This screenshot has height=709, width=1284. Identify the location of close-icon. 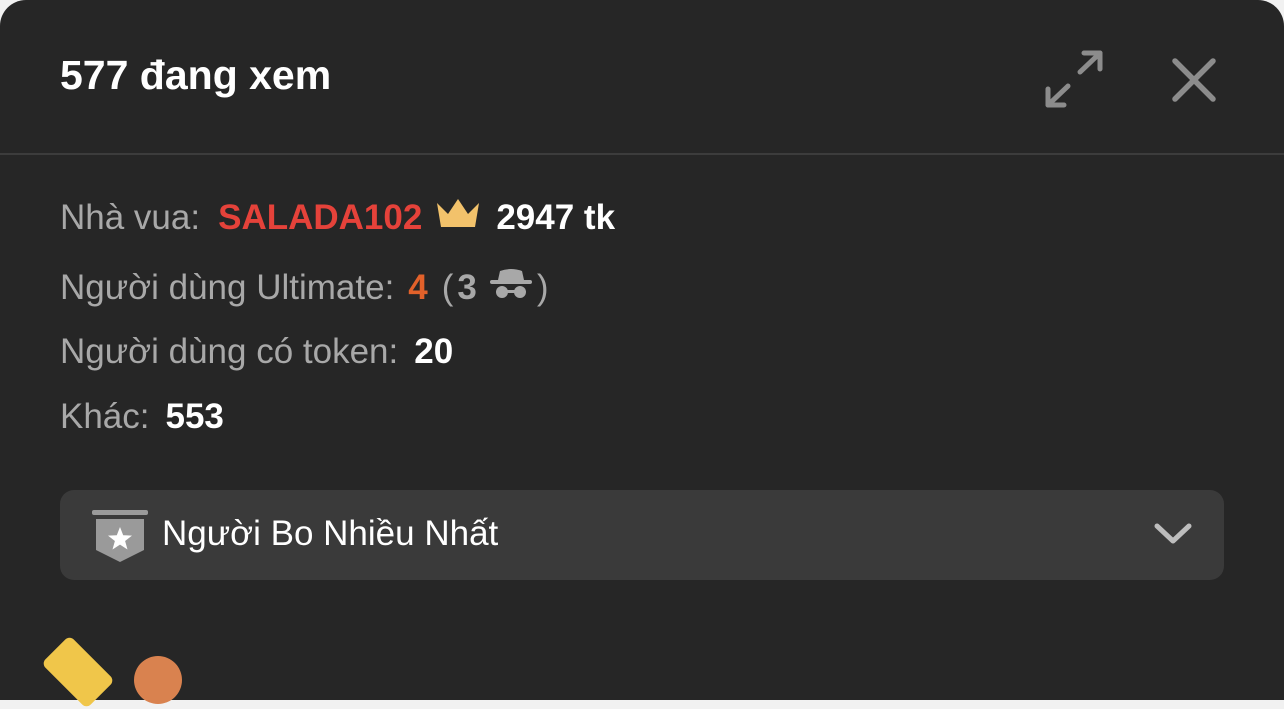
(1194, 80).